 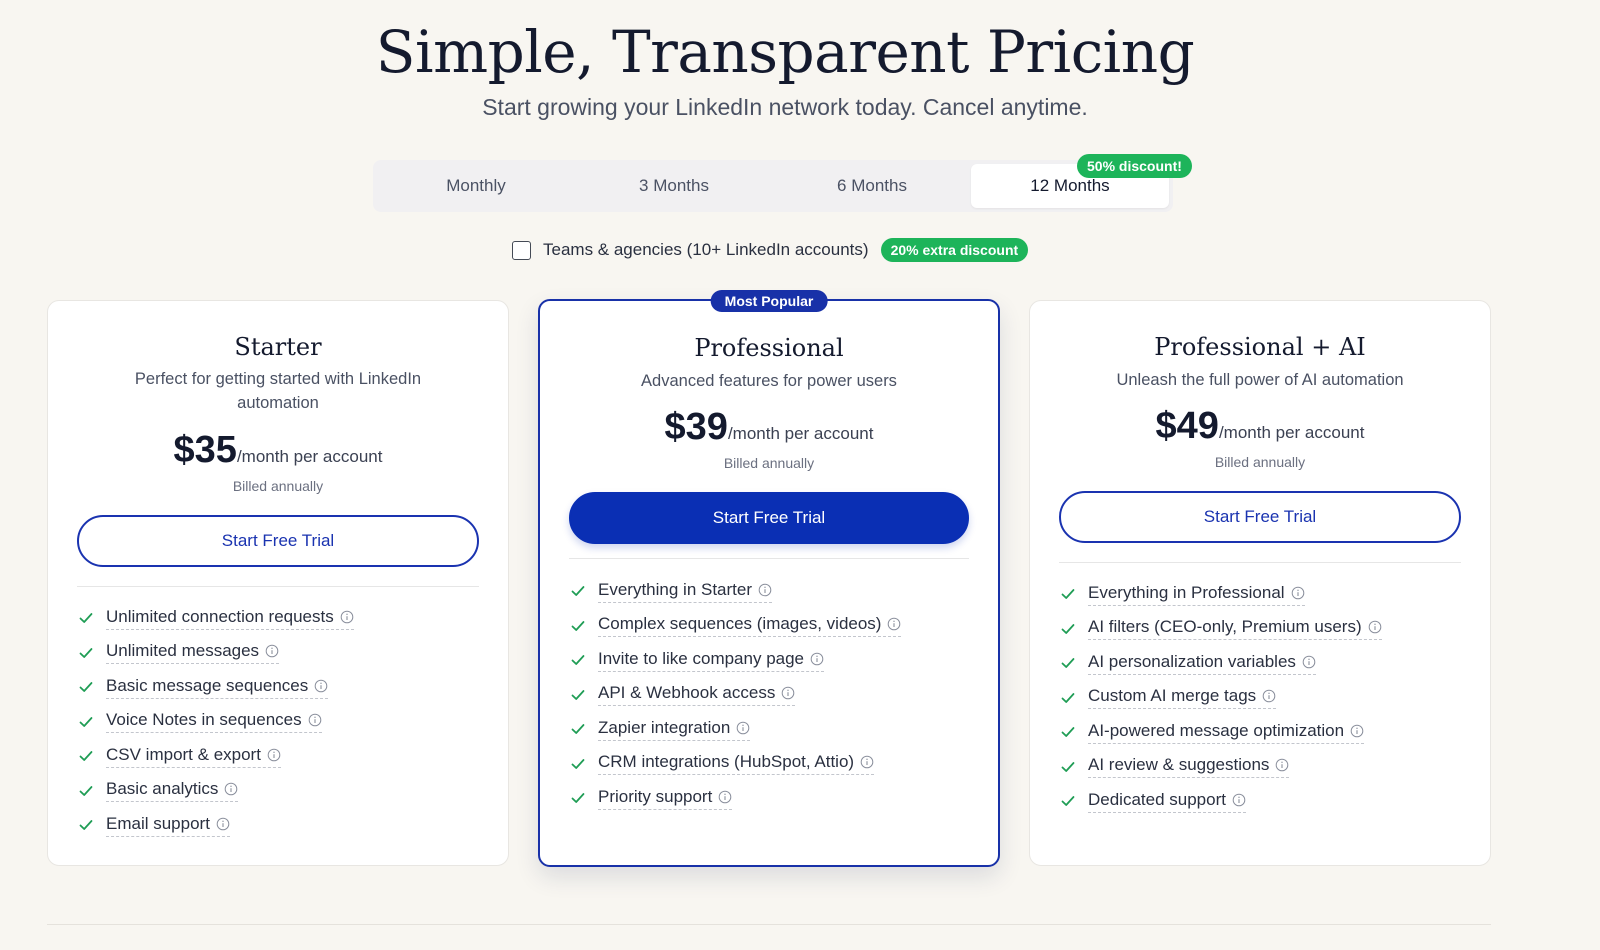 I want to click on feature-item: Custom AI merge tags, so click(x=1265, y=698).